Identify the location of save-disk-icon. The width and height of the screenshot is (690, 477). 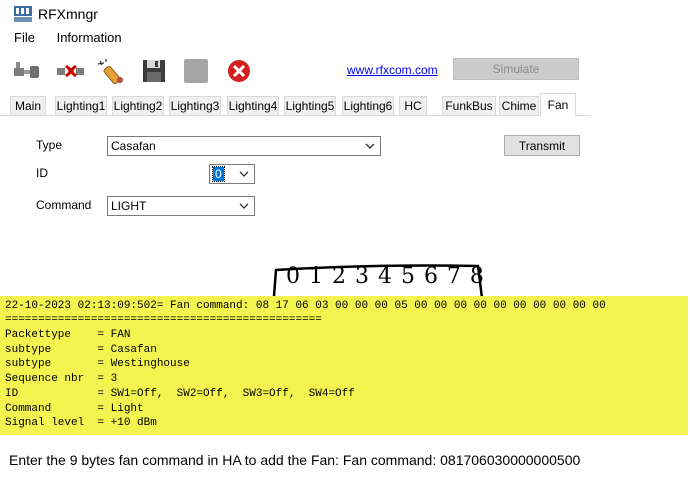
(154, 71).